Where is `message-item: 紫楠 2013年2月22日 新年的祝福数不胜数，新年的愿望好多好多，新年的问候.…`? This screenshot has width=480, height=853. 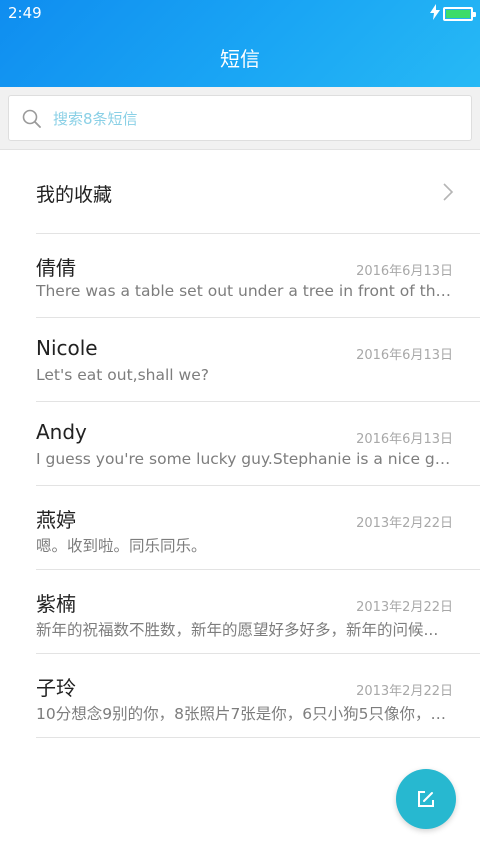
message-item: 紫楠 2013年2月22日 新年的祝福数不胜数，新年的愿望好多好多，新年的问候.… is located at coordinates (240, 612).